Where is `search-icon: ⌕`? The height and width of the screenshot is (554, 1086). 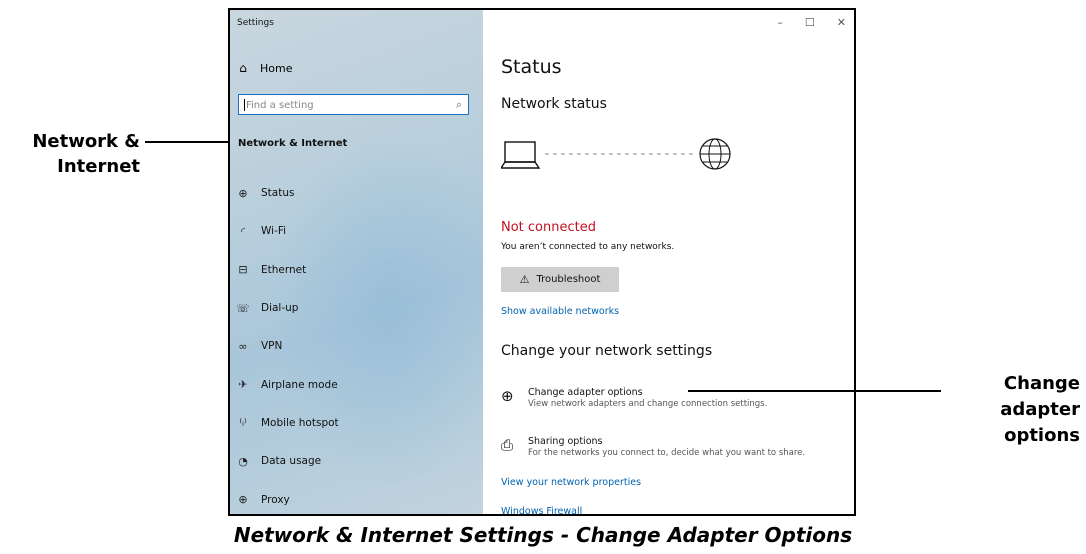 search-icon: ⌕ is located at coordinates (459, 105).